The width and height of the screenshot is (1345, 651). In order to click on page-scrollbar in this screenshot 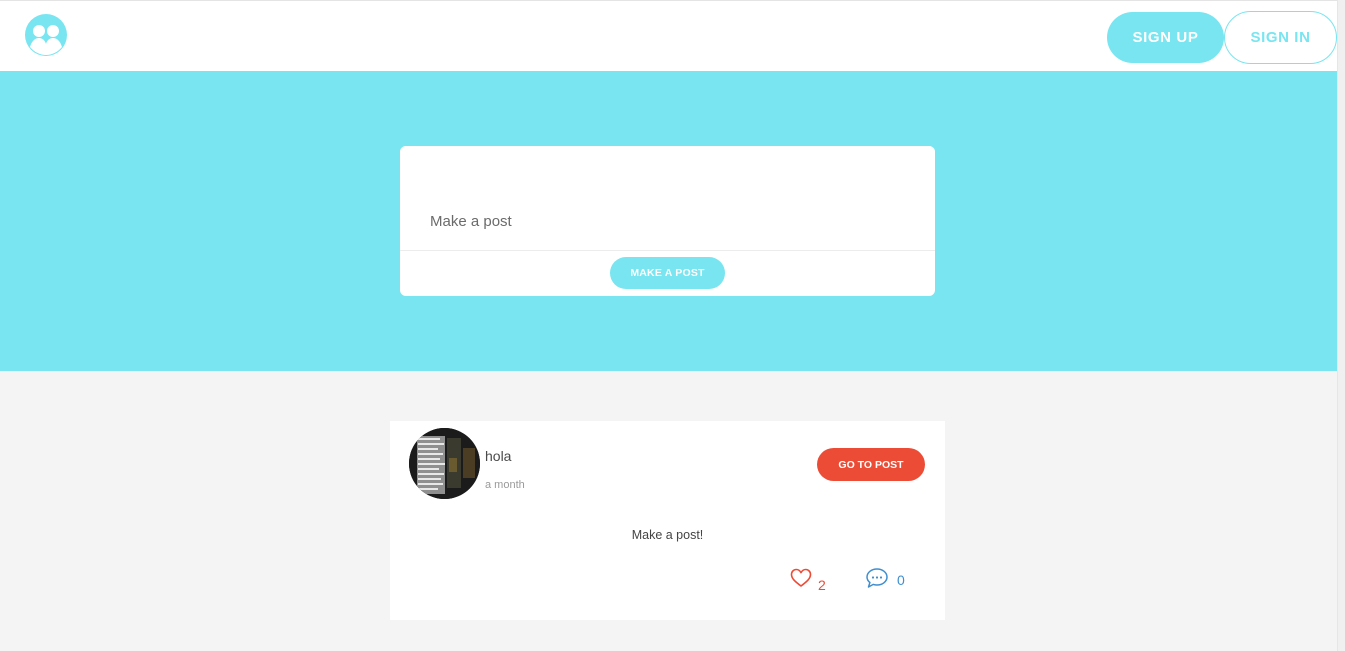, I will do `click(1341, 325)`.